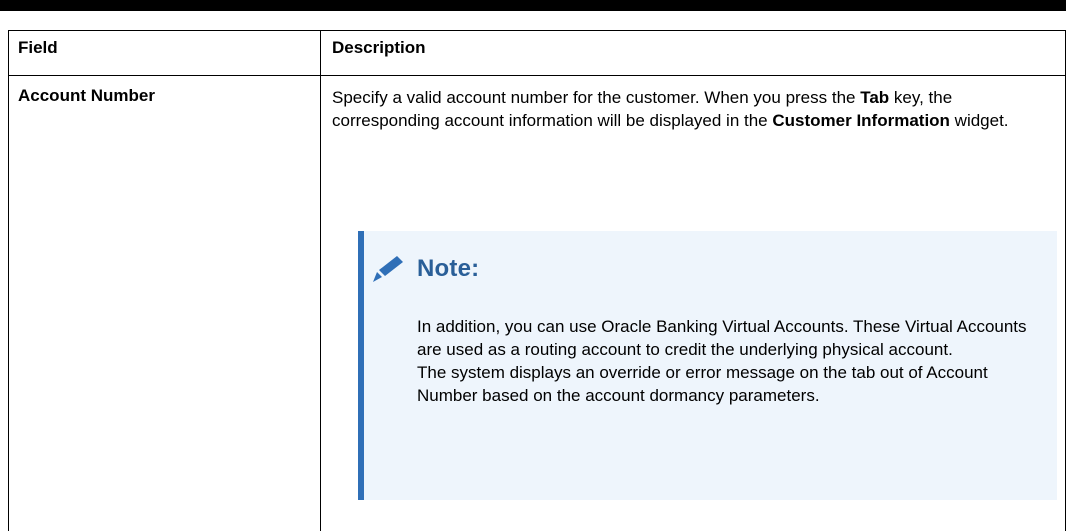  I want to click on desc-bold-customer-information: Customer Information, so click(861, 120).